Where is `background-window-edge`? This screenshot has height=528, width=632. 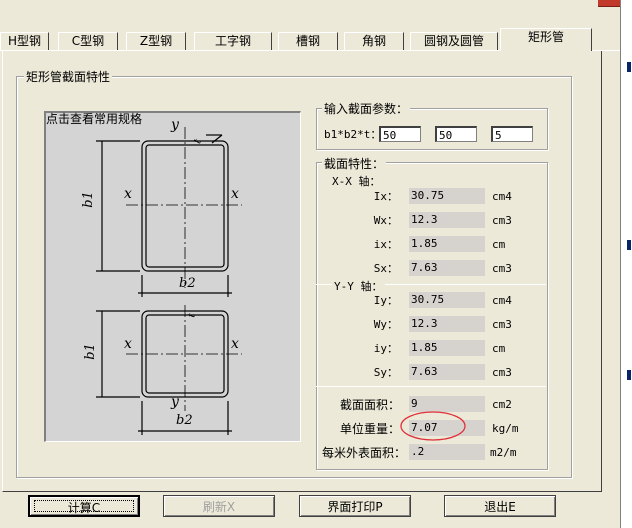 background-window-edge is located at coordinates (626, 264).